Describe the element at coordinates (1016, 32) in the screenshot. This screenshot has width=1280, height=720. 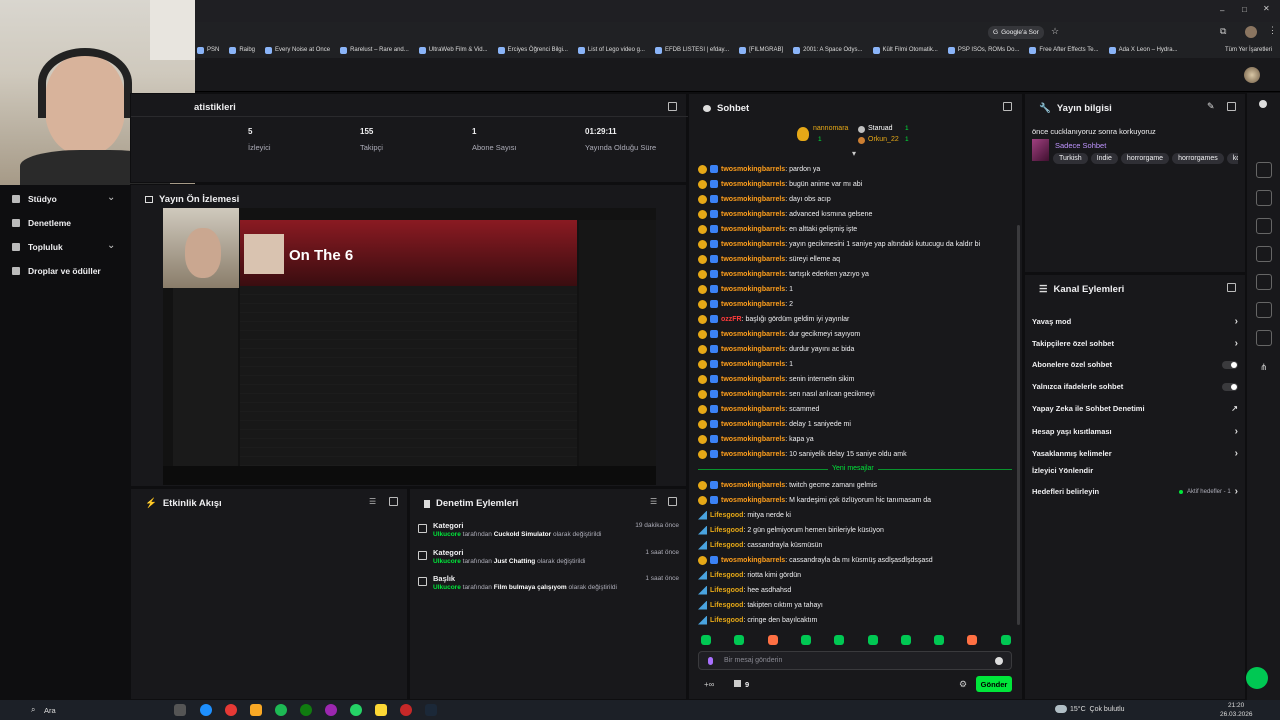
I see `google-search-chip: G Google'a Sor` at that location.